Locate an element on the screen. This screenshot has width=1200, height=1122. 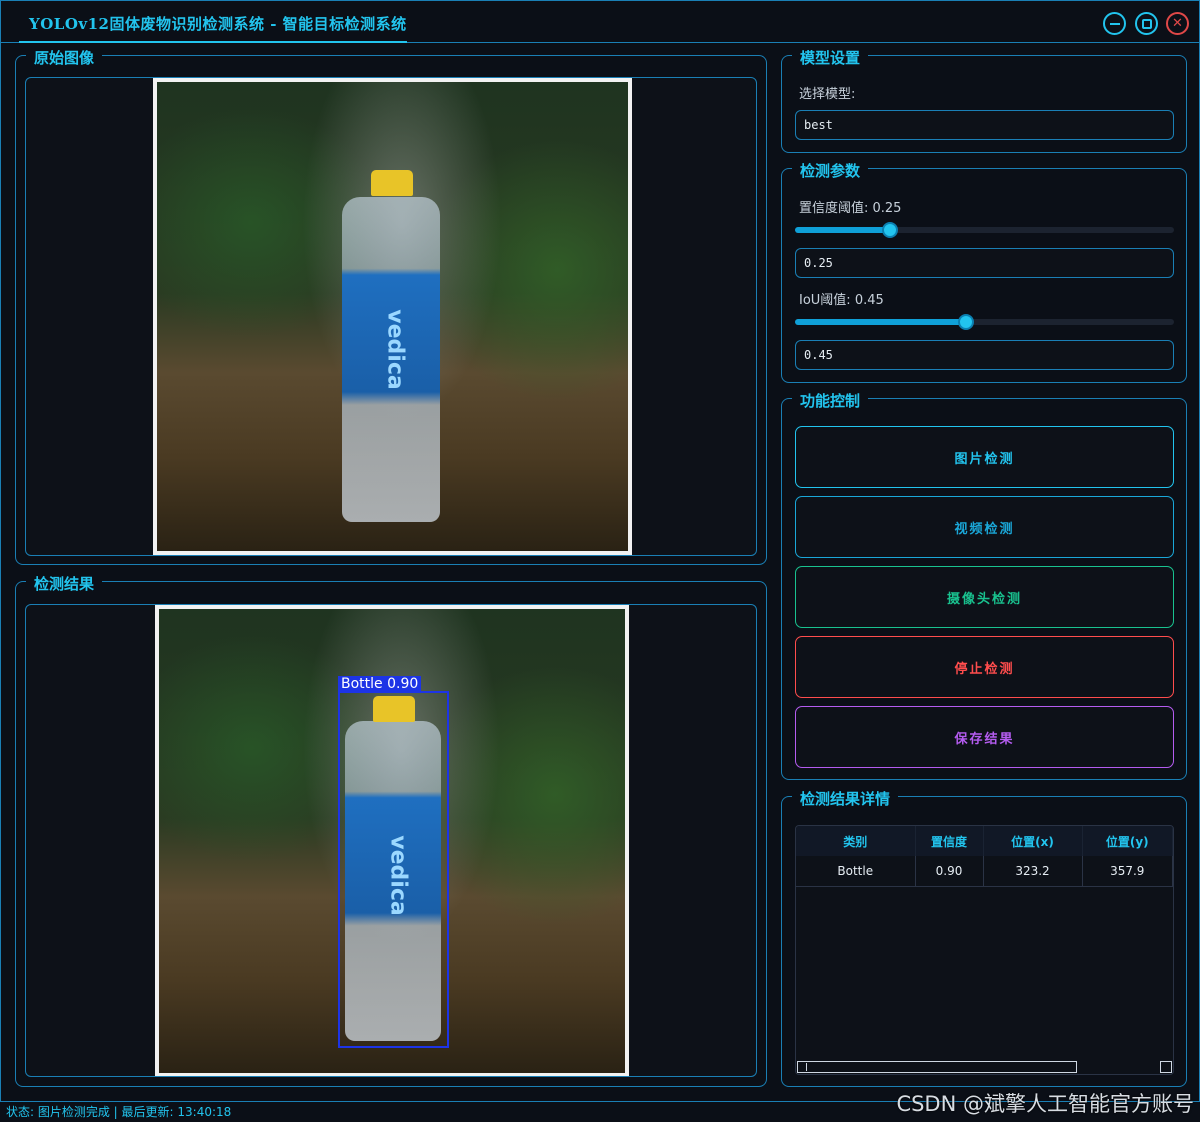
minimize-button is located at coordinates (1114, 23).